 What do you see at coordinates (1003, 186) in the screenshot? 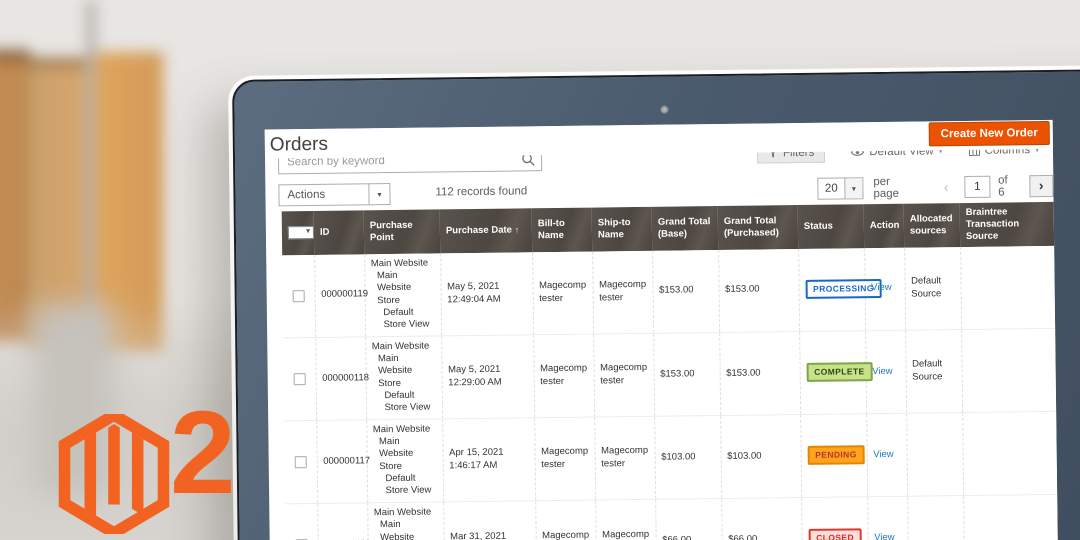
I see `total-pages-label: of 6` at bounding box center [1003, 186].